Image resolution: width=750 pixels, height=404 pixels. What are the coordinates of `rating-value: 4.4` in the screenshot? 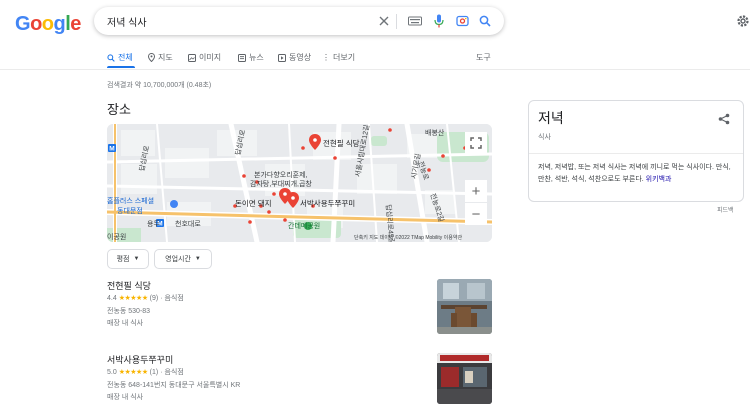 It's located at (112, 298).